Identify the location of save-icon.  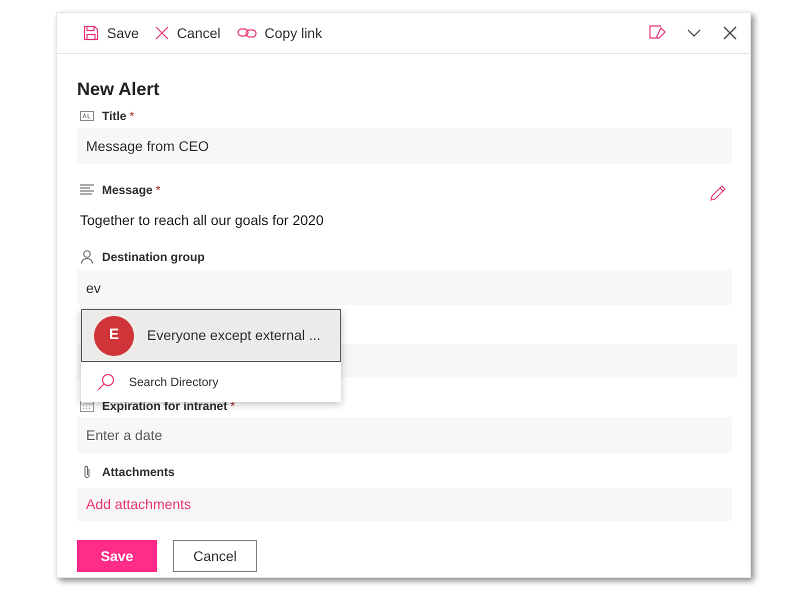
(91, 33).